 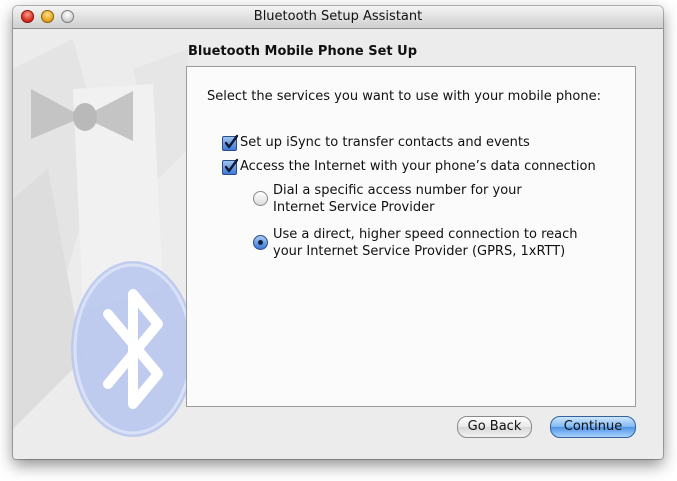 I want to click on continue-button: Continue, so click(x=593, y=427).